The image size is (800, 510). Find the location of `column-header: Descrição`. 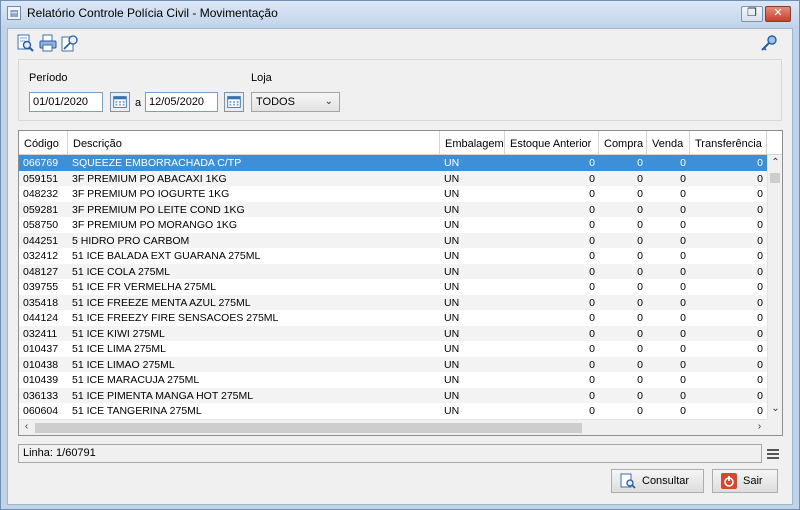

column-header: Descrição is located at coordinates (254, 143).